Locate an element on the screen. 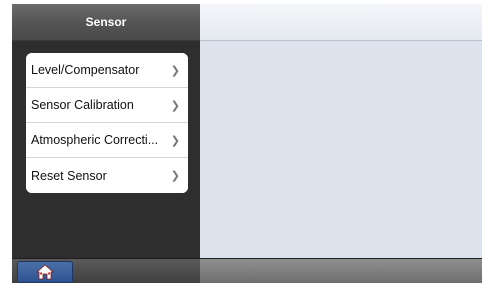  home-button is located at coordinates (45, 272).